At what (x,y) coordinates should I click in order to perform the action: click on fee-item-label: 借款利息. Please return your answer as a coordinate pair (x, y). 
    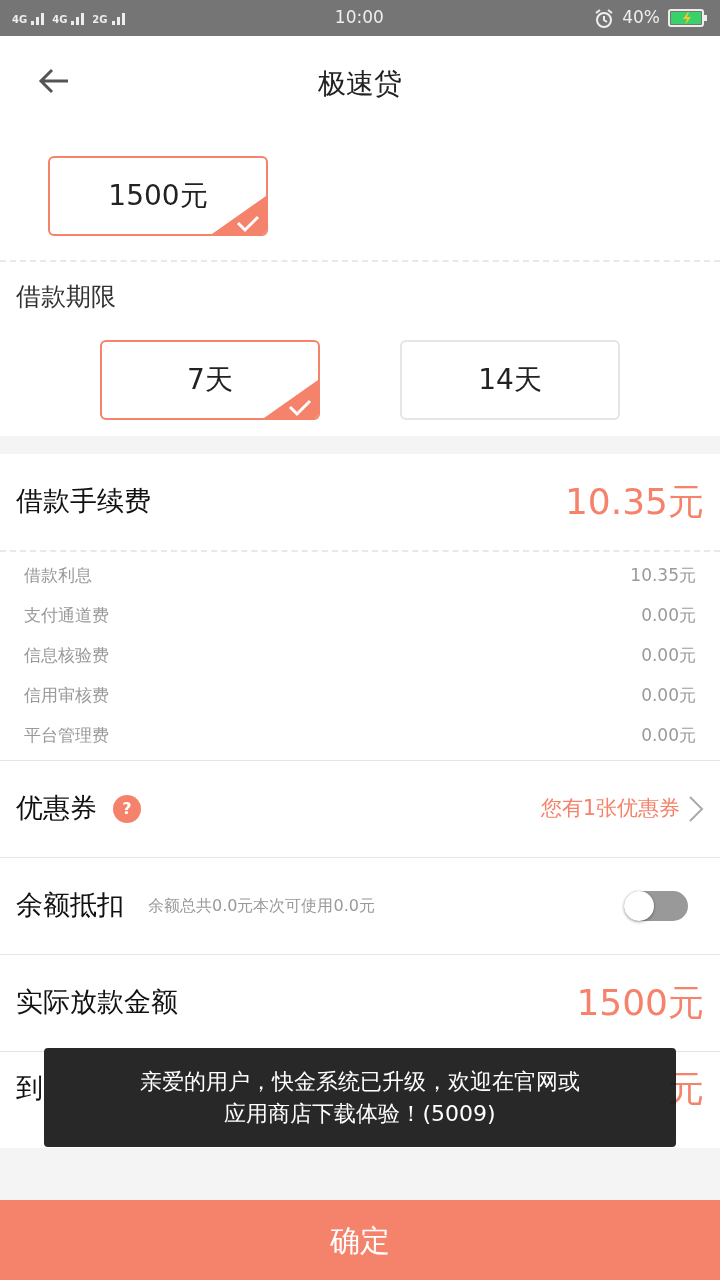
    Looking at the image, I should click on (58, 575).